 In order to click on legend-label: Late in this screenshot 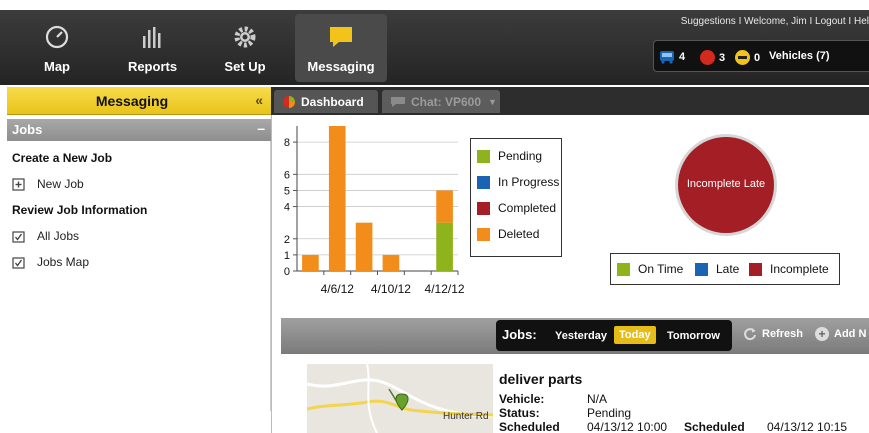, I will do `click(728, 269)`.